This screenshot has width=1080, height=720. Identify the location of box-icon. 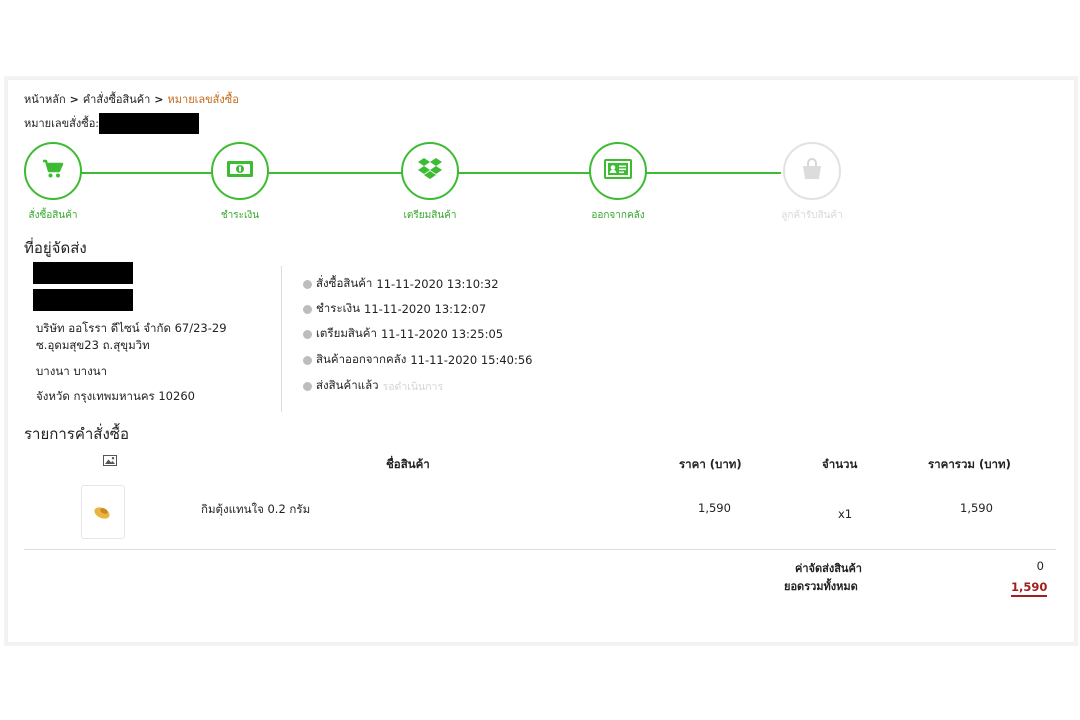
(430, 171).